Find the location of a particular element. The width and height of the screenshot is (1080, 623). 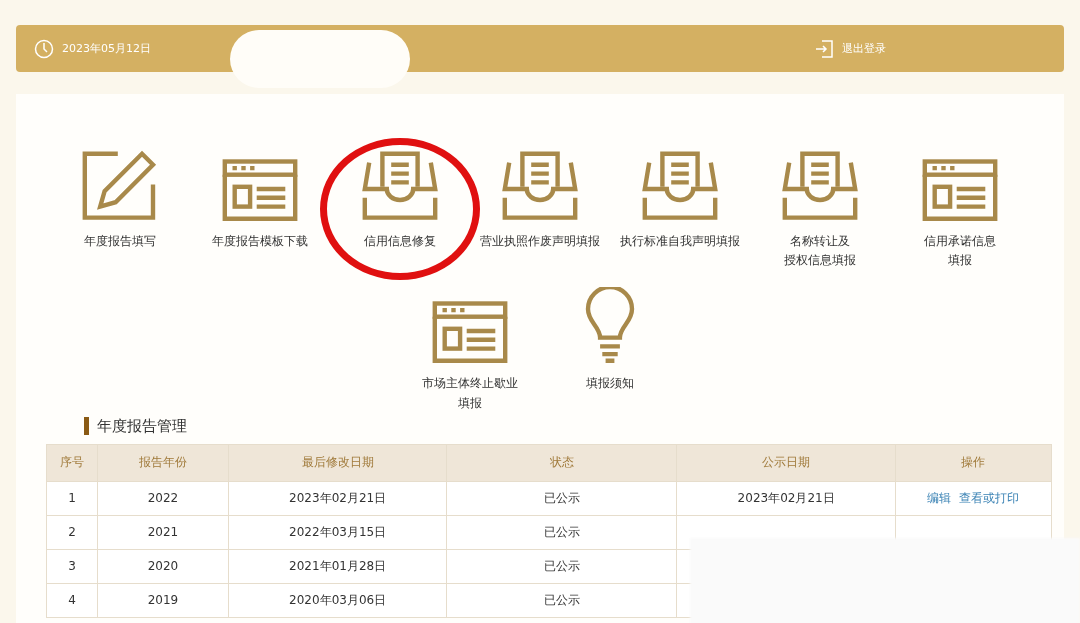

feature-tile: 年度报告模板下载 is located at coordinates (260, 210).